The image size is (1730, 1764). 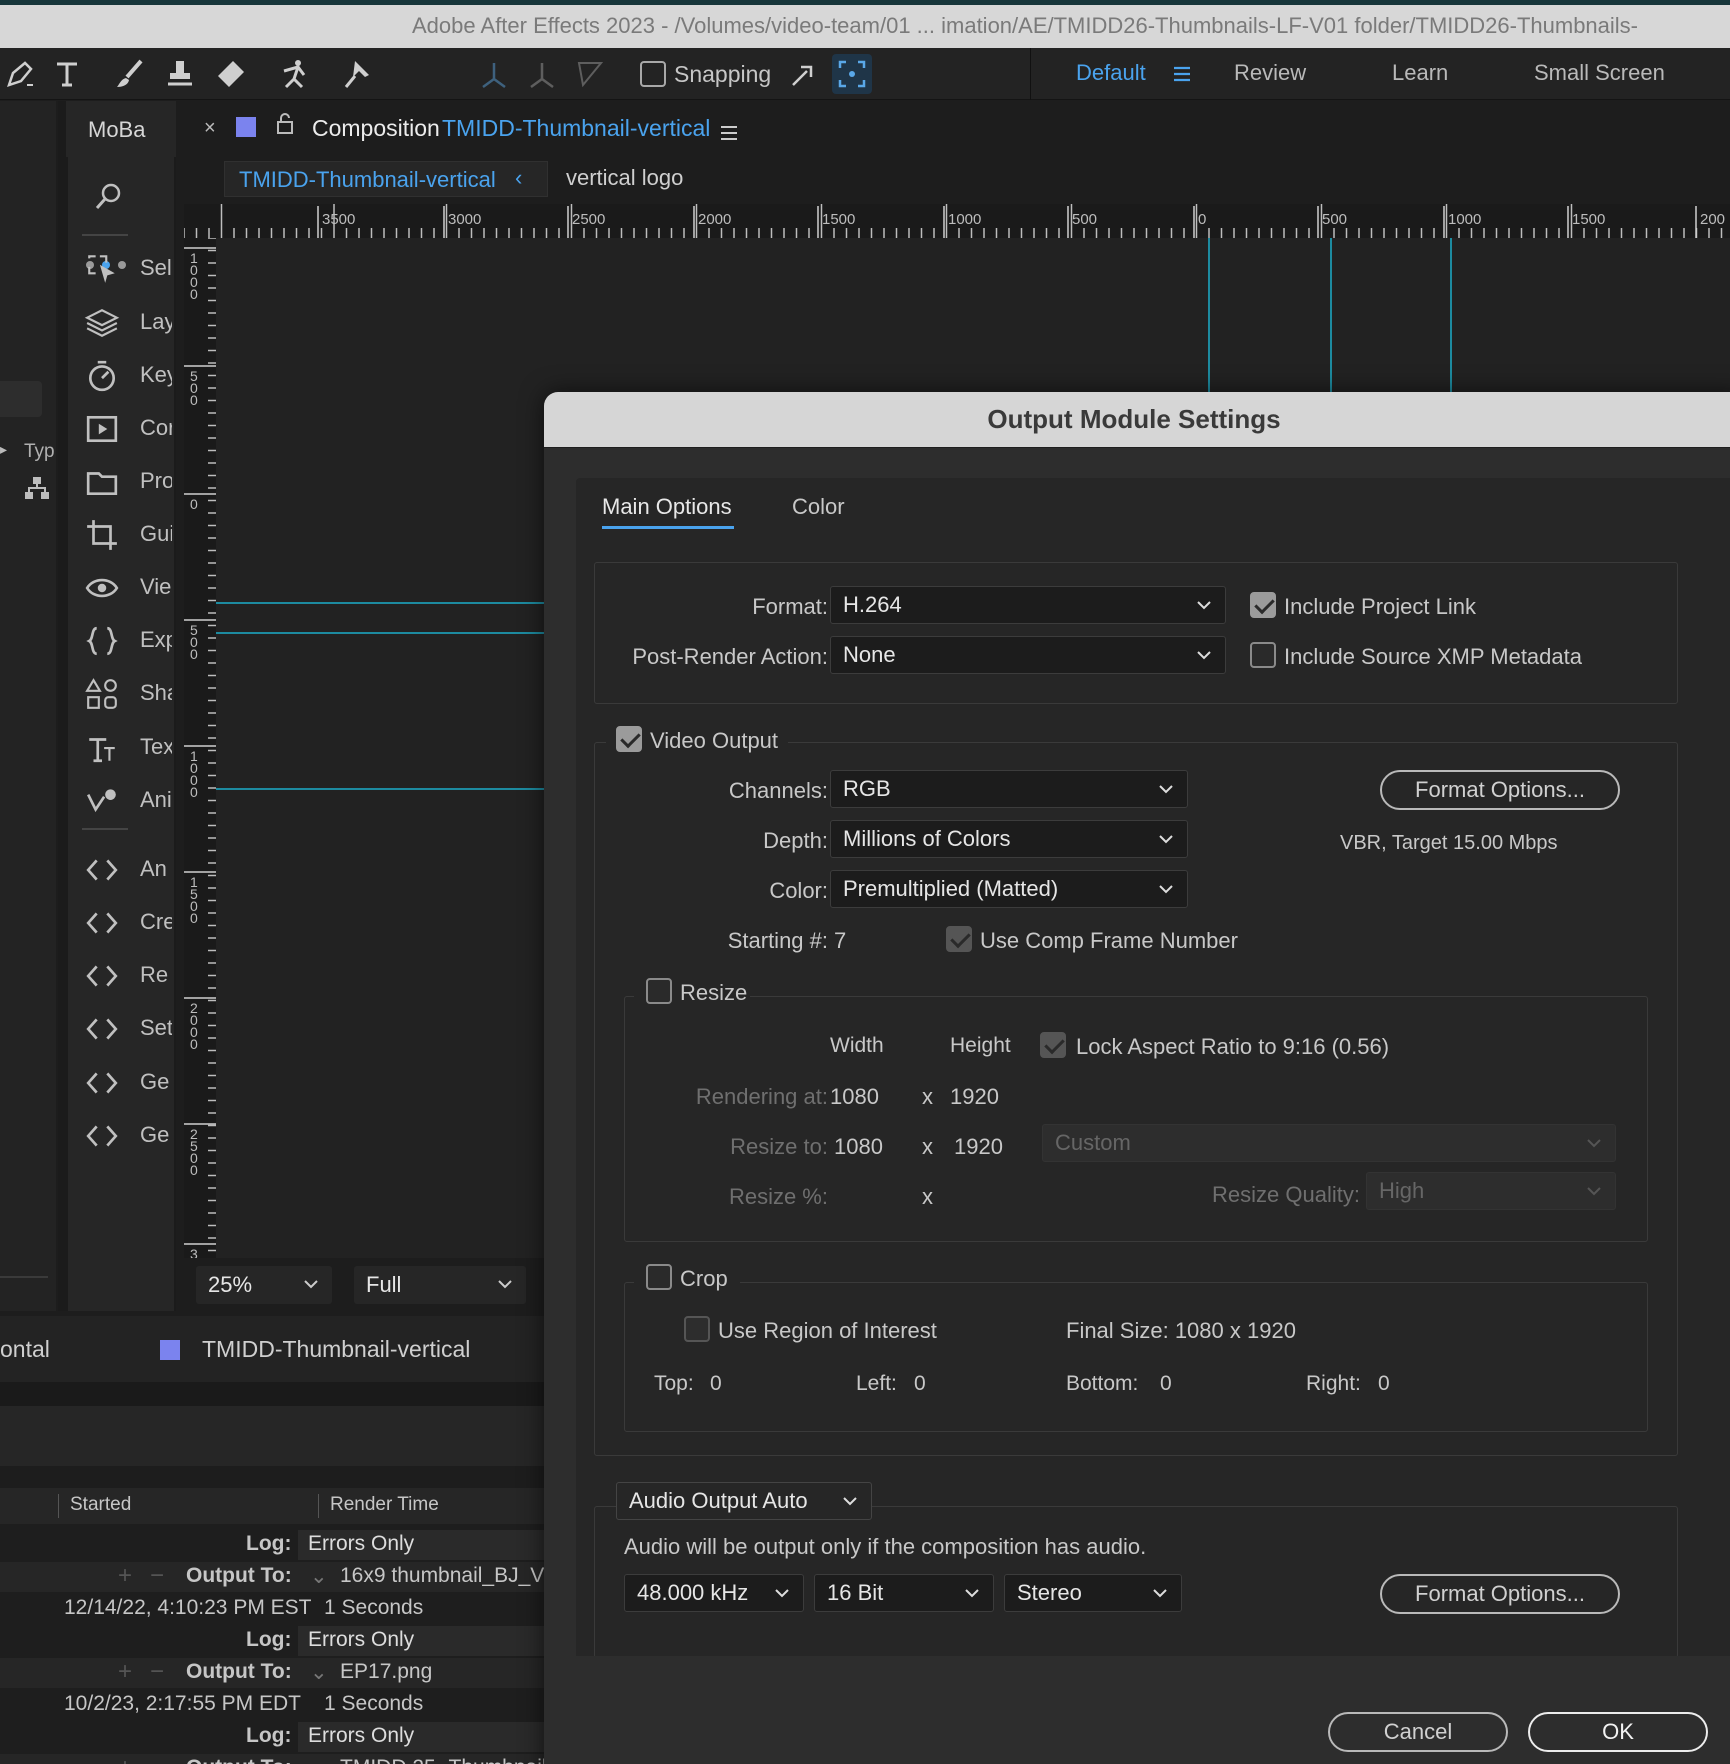 I want to click on channels-dropdown: RGB, so click(x=1009, y=789).